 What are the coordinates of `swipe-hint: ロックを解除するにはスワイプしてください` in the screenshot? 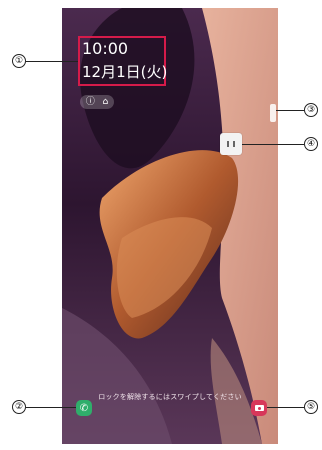 It's located at (170, 397).